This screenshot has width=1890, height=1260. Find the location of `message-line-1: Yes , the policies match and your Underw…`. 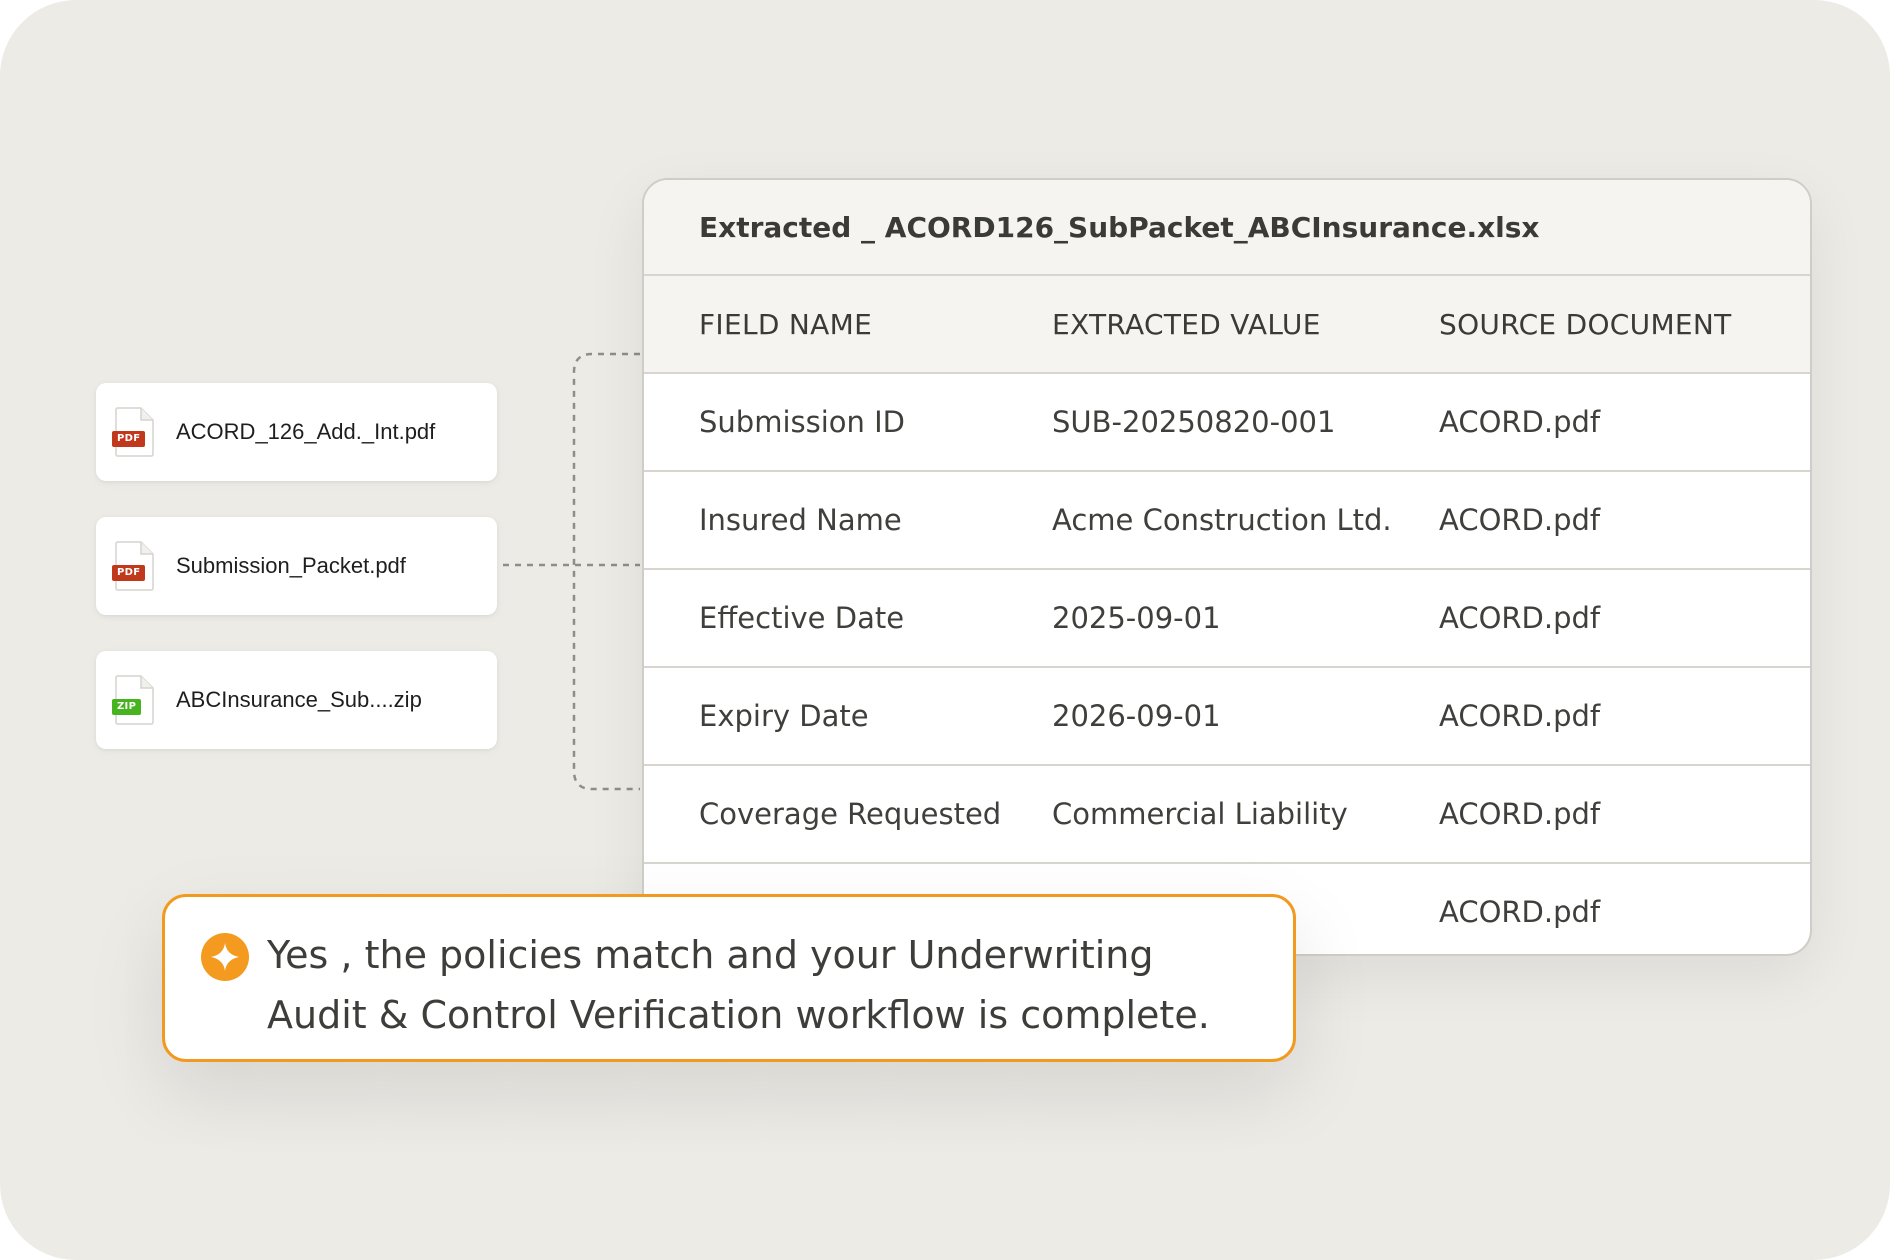

message-line-1: Yes , the policies match and your Underw… is located at coordinates (710, 955).